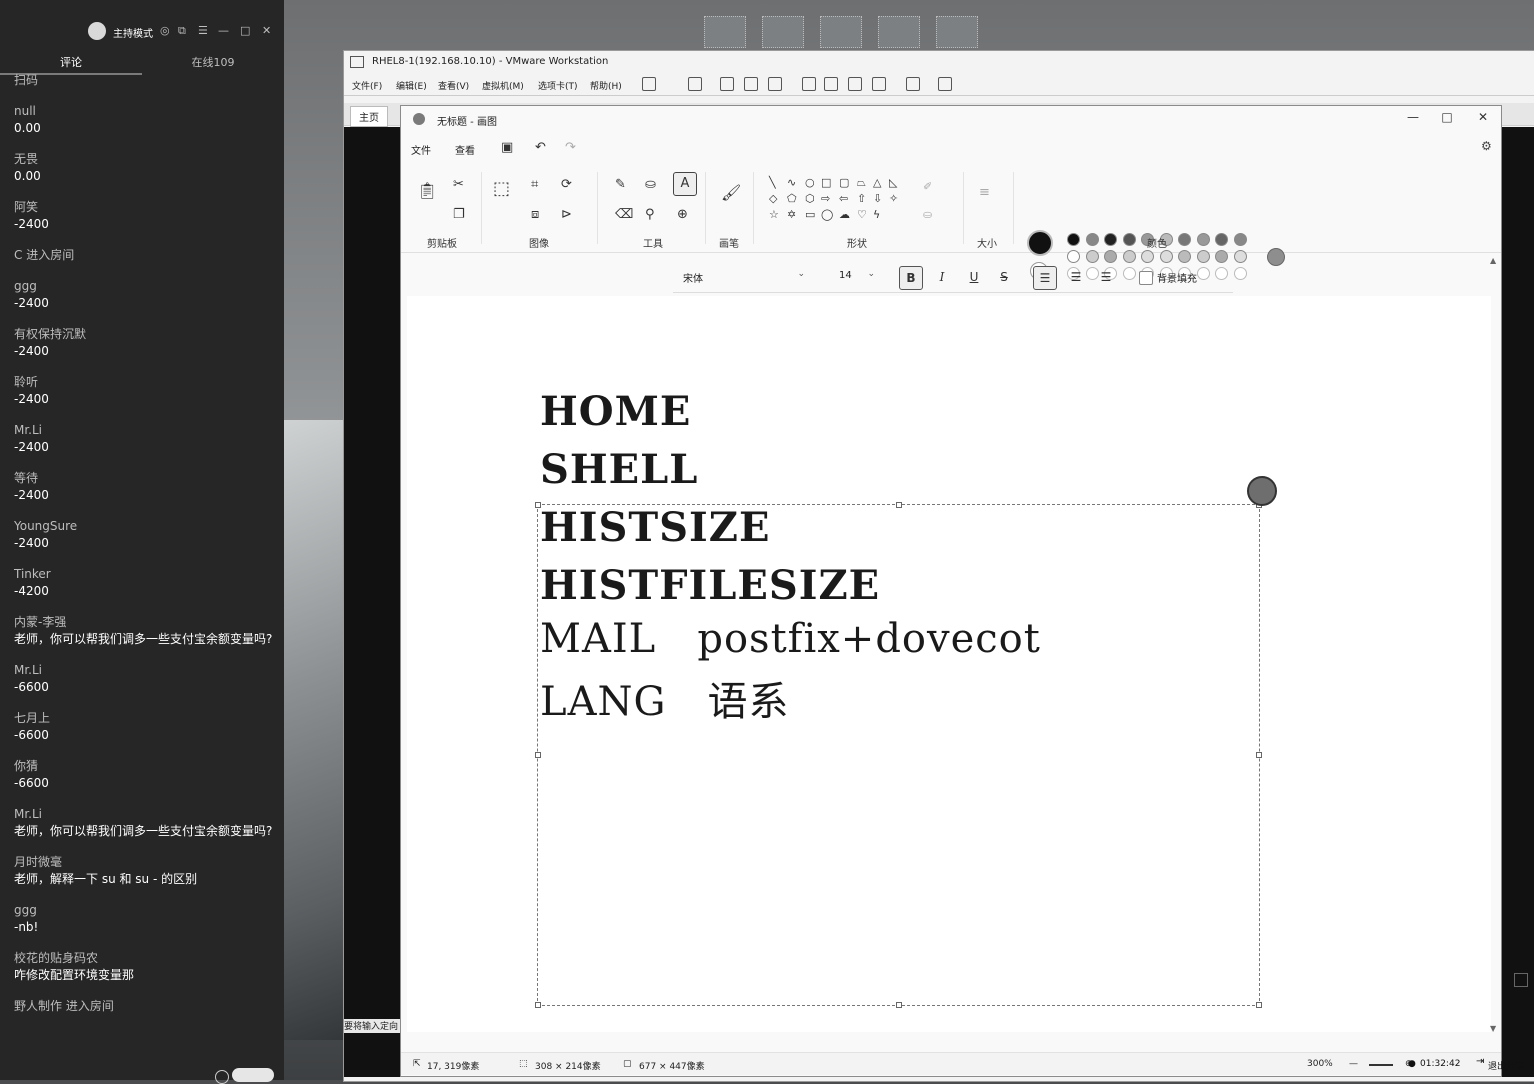  What do you see at coordinates (1276, 257) in the screenshot?
I see `edit-colors-icon` at bounding box center [1276, 257].